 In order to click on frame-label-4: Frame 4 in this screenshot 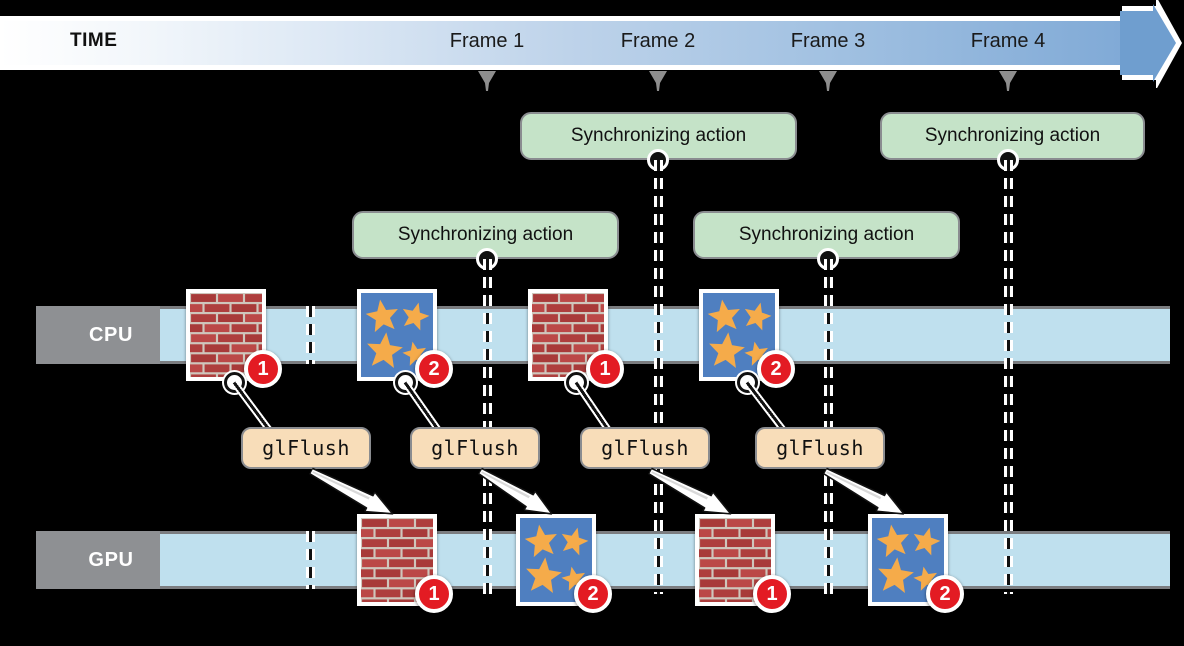, I will do `click(1008, 41)`.